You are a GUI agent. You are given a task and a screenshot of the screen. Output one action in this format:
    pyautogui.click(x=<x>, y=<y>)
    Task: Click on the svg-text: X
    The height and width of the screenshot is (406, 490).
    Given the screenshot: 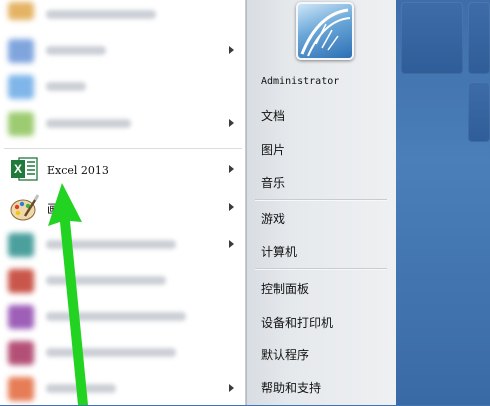 What is the action you would take?
    pyautogui.click(x=18, y=169)
    